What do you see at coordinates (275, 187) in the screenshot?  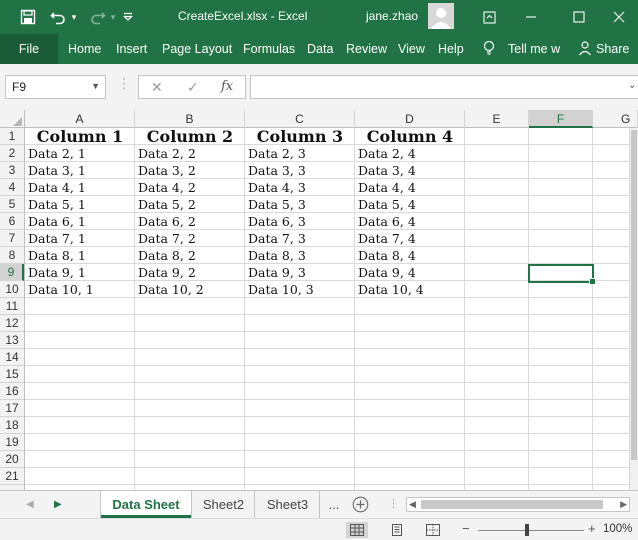 I see `data-cell: Data 4, 3` at bounding box center [275, 187].